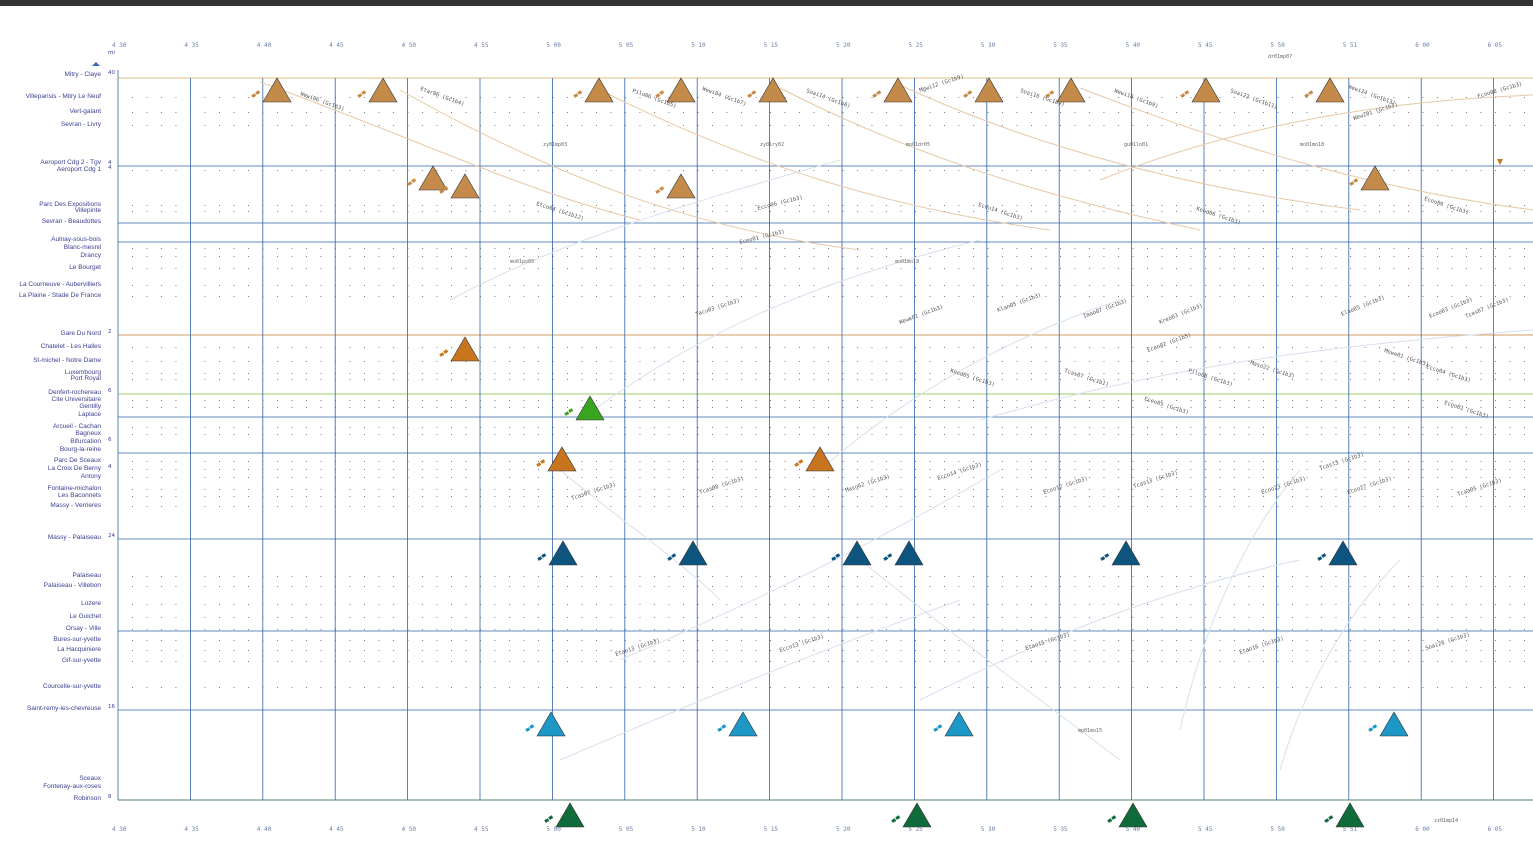 The width and height of the screenshot is (1533, 851). Describe the element at coordinates (1280, 57) in the screenshot. I see `path-label: dr01mp07` at that location.